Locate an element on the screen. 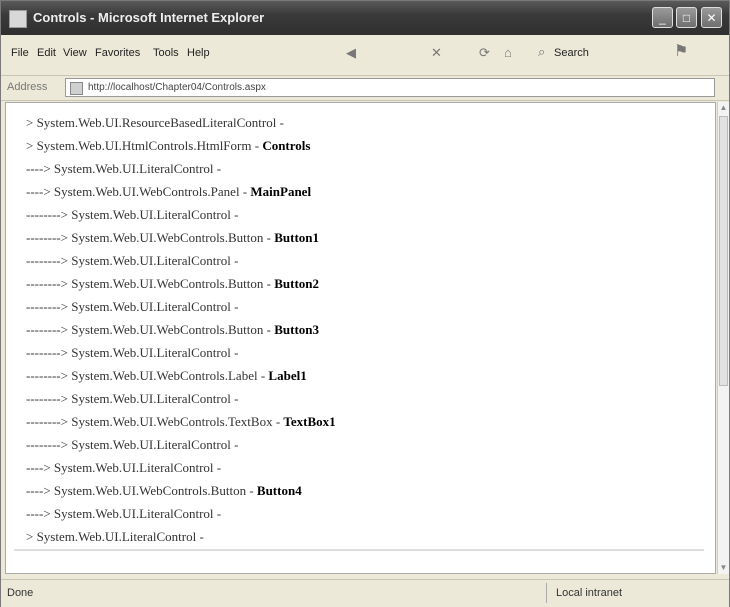 Image resolution: width=730 pixels, height=607 pixels. scroll-up-icon: ▲ is located at coordinates (723, 108).